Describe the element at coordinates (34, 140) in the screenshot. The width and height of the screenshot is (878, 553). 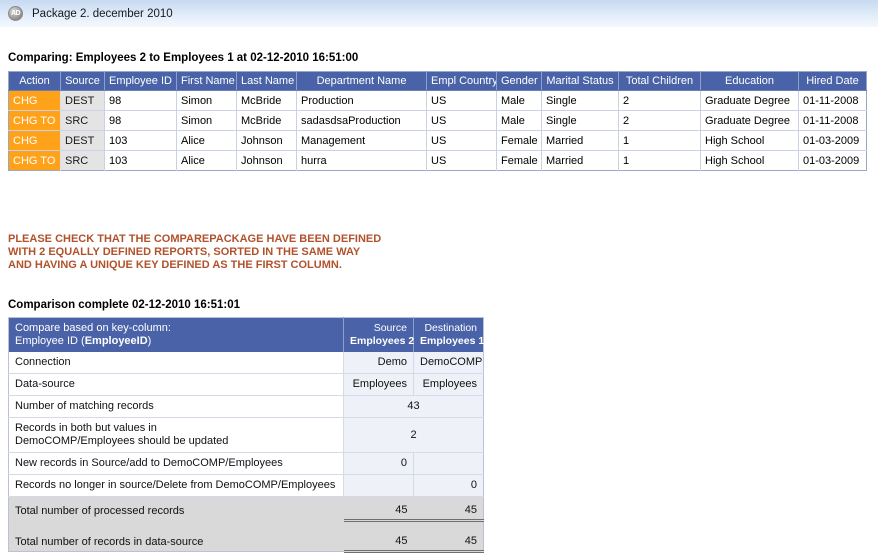
I see `cell-action: CHG` at that location.